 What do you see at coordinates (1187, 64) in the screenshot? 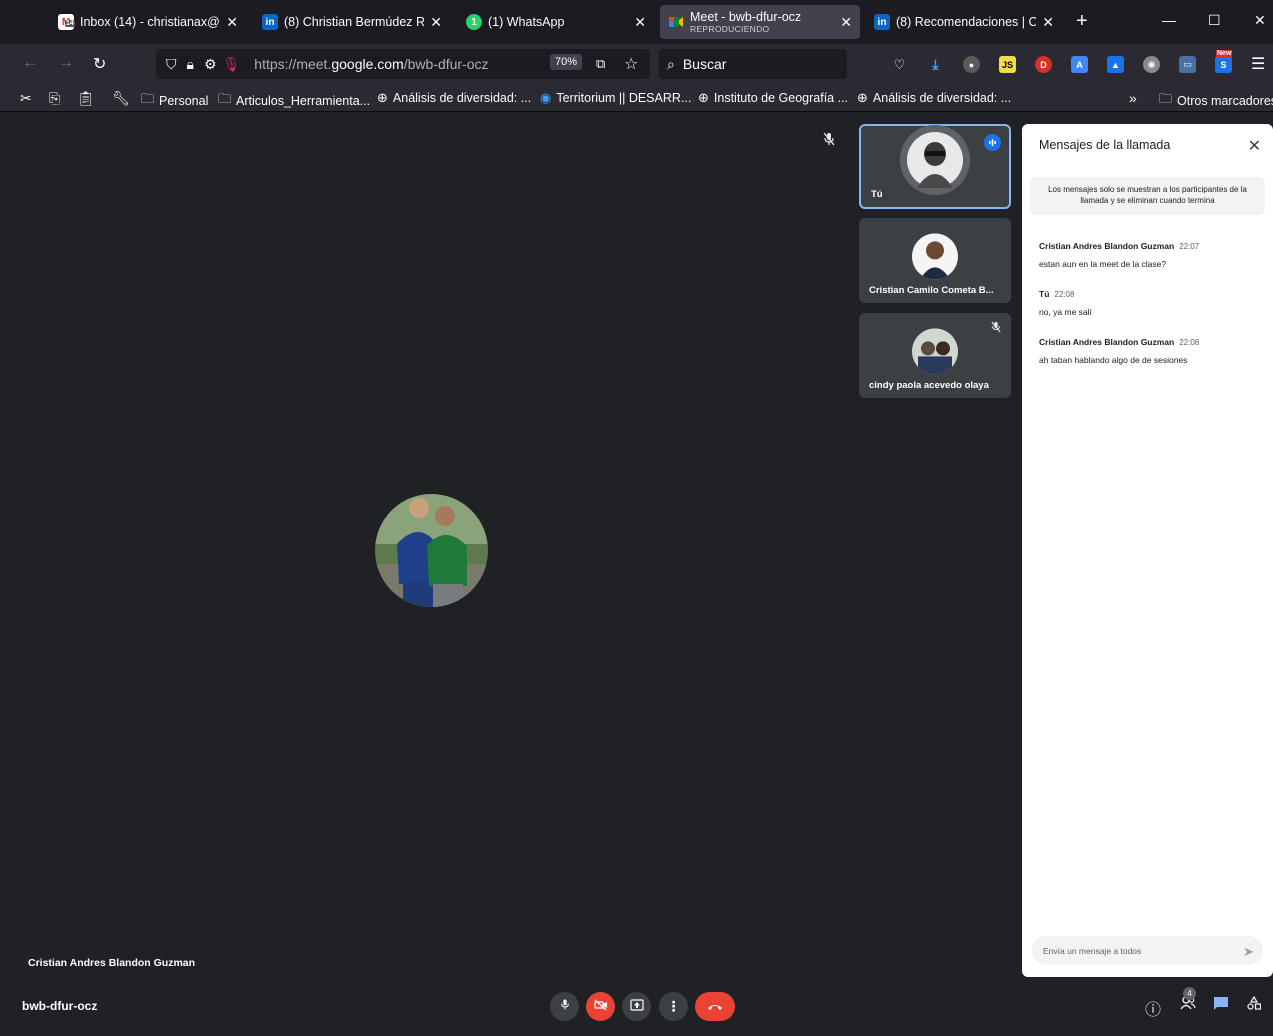
I see `screenshot-extension-icon: ▭` at bounding box center [1187, 64].